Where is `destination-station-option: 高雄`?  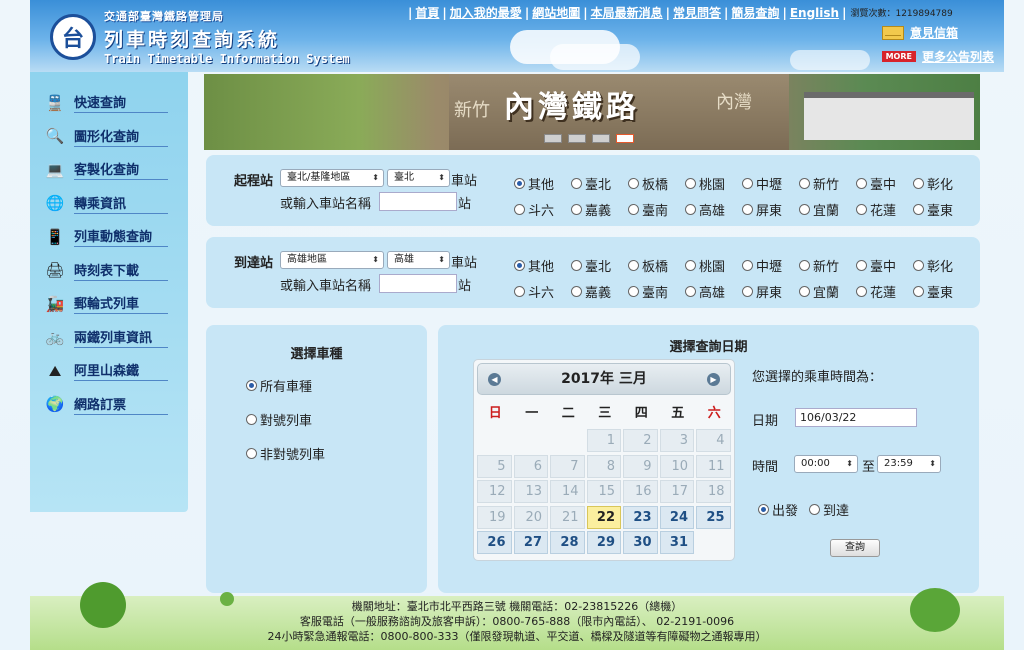 destination-station-option: 高雄 is located at coordinates (713, 291).